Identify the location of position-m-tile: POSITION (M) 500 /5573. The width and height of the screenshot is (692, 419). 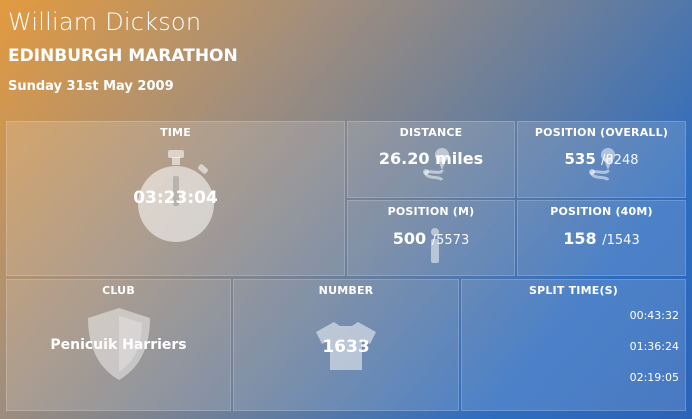
(431, 238).